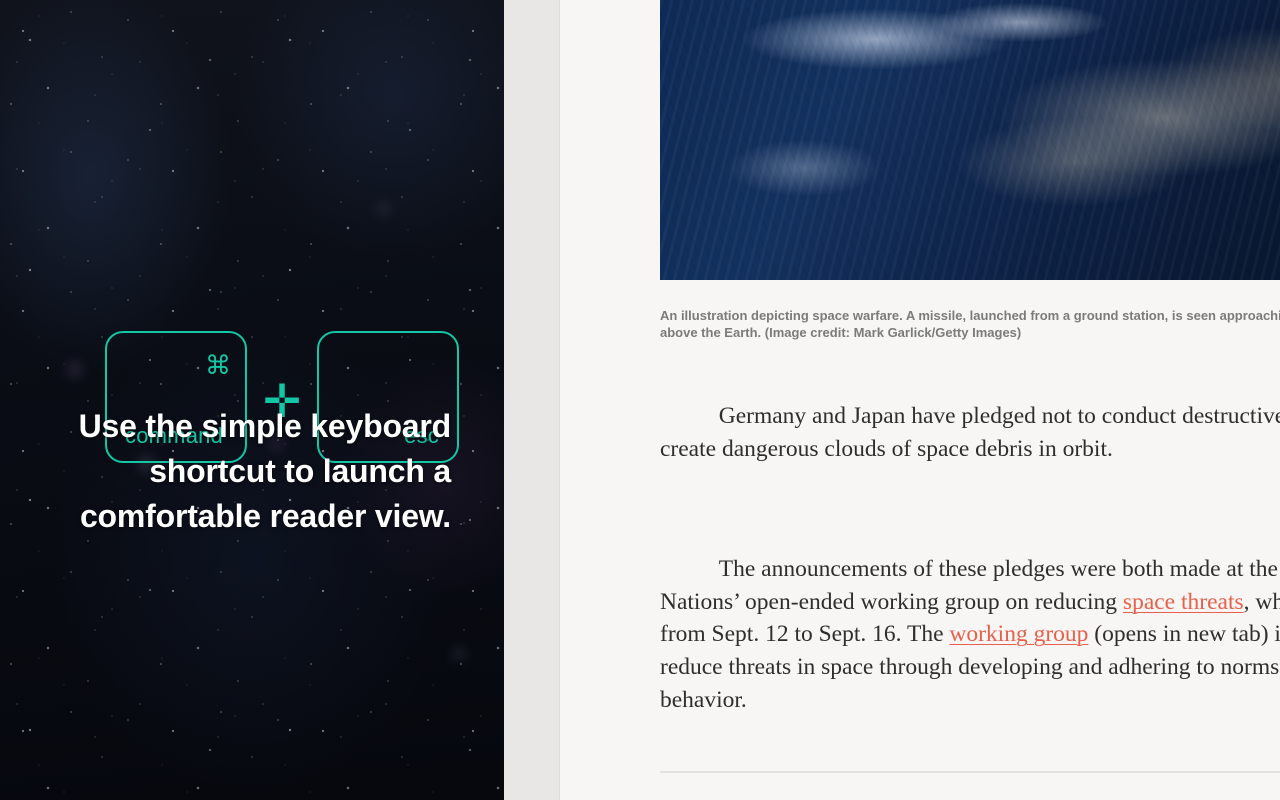 The width and height of the screenshot is (1280, 800). Describe the element at coordinates (218, 366) in the screenshot. I see `command-symbol-icon: ⌘` at that location.